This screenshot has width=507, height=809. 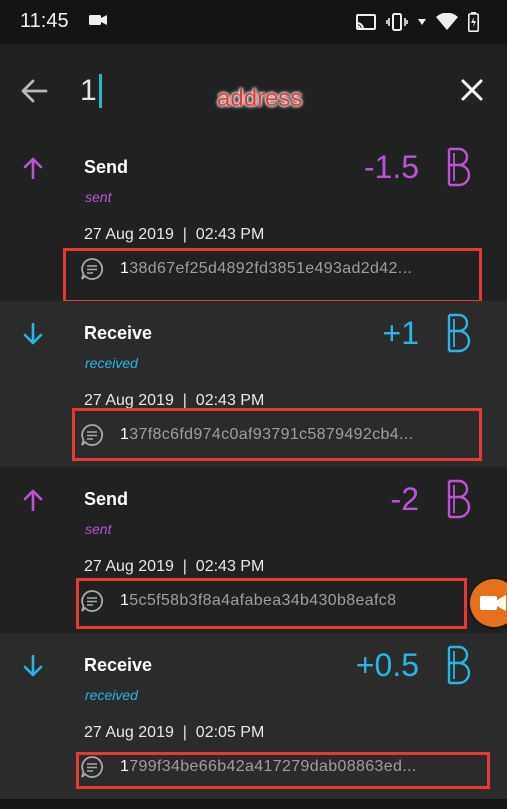 What do you see at coordinates (493, 603) in the screenshot?
I see `video-camera-icon` at bounding box center [493, 603].